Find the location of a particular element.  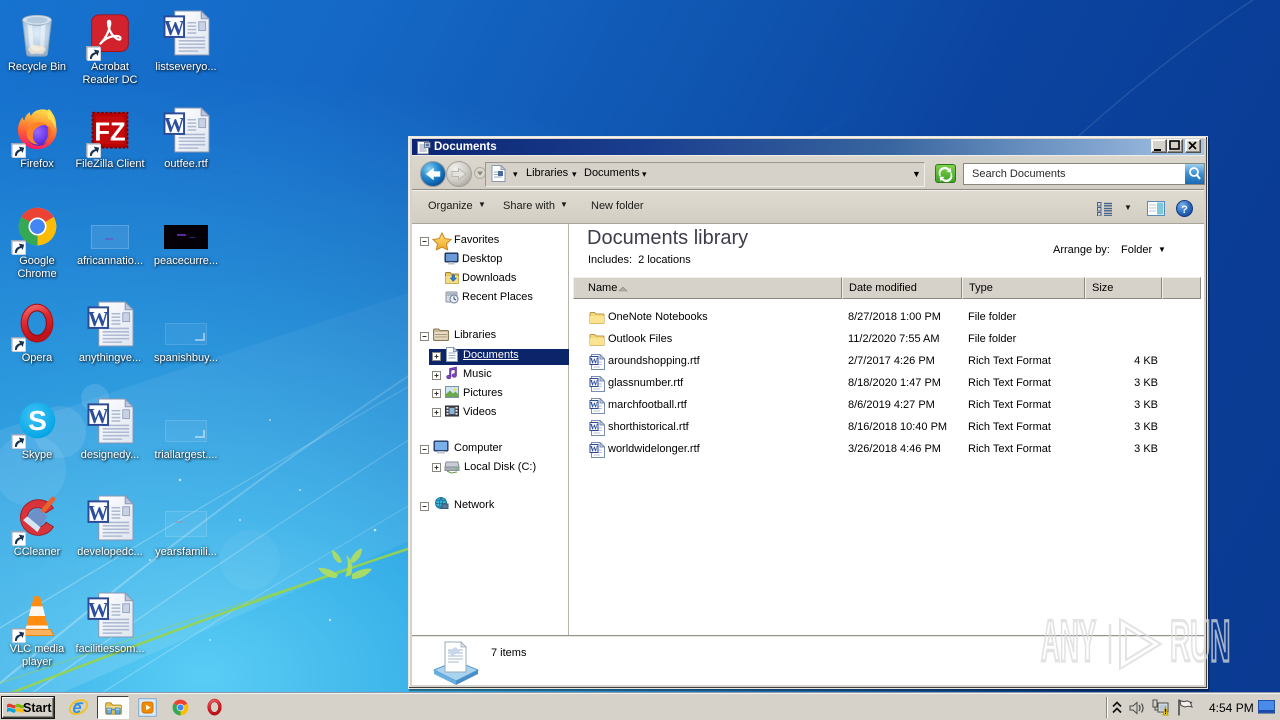

svg-text: ANY is located at coordinates (1068, 642).